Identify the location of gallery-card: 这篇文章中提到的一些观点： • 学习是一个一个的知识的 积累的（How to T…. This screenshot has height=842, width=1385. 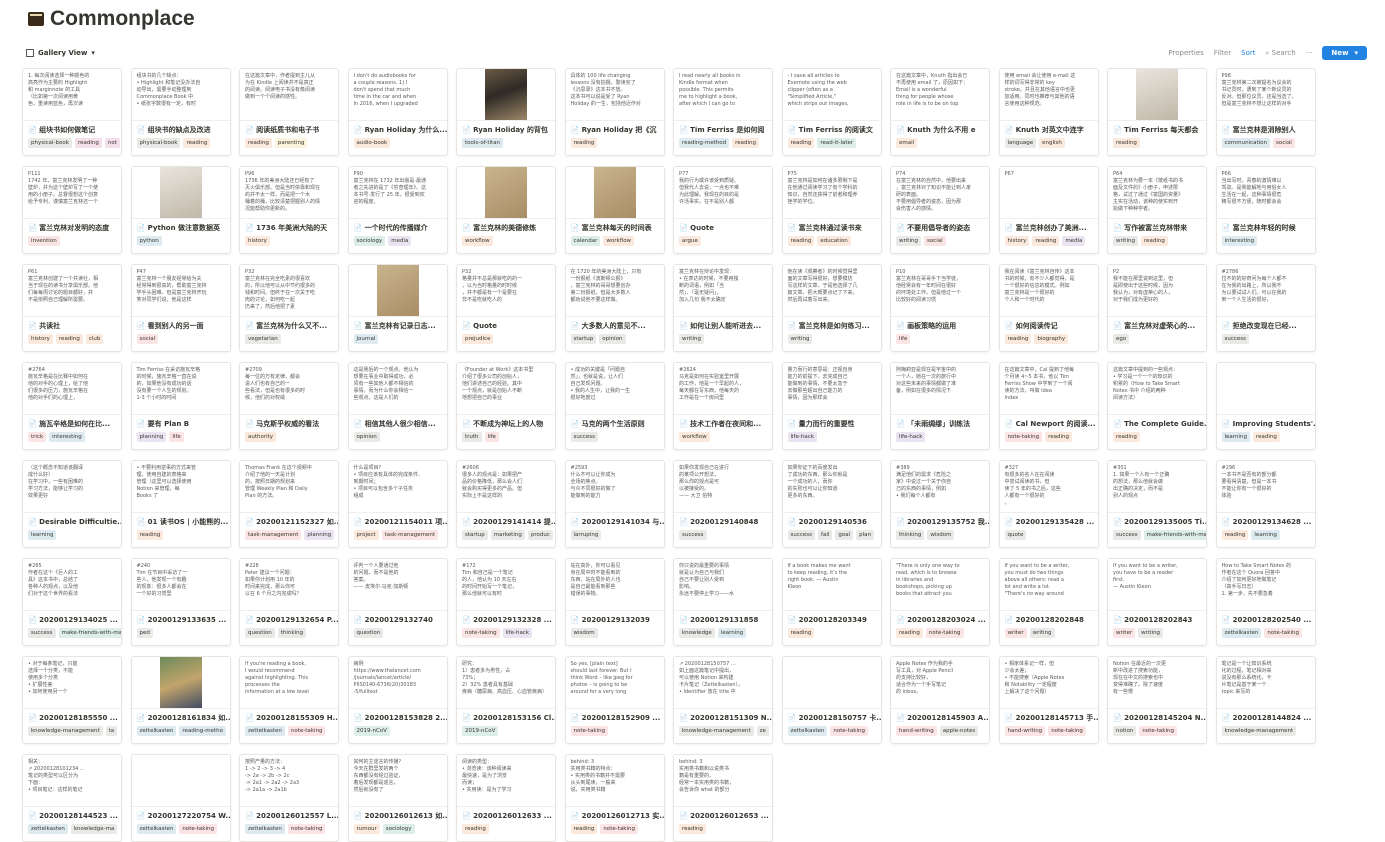
(1157, 406).